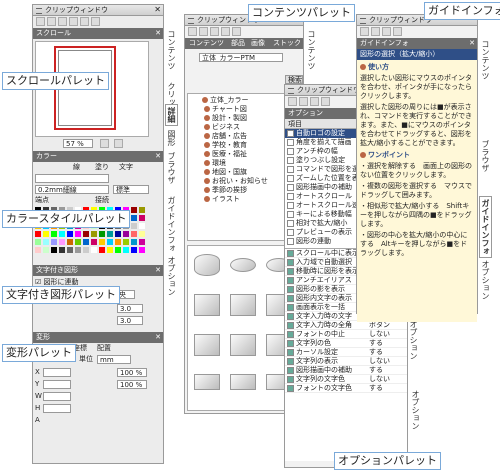 This screenshot has height=475, width=500. What do you see at coordinates (98, 270) in the screenshot?
I see `text-shape-palette-header: 文字付き図形 ✕` at bounding box center [98, 270].